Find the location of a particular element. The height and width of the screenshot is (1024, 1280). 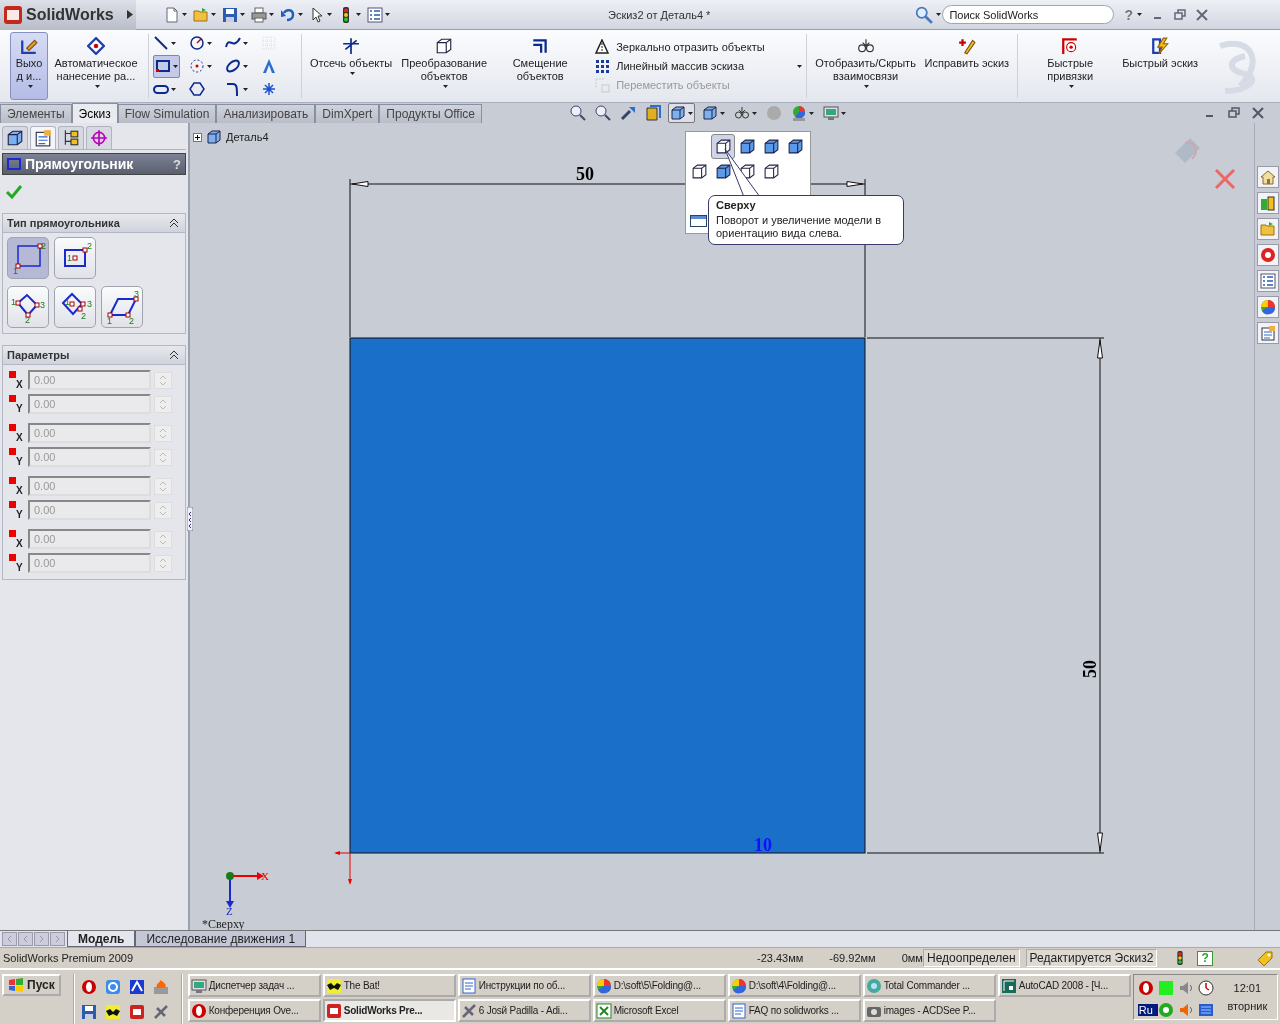

model-tab: Исследование движения 1 is located at coordinates (221, 939).